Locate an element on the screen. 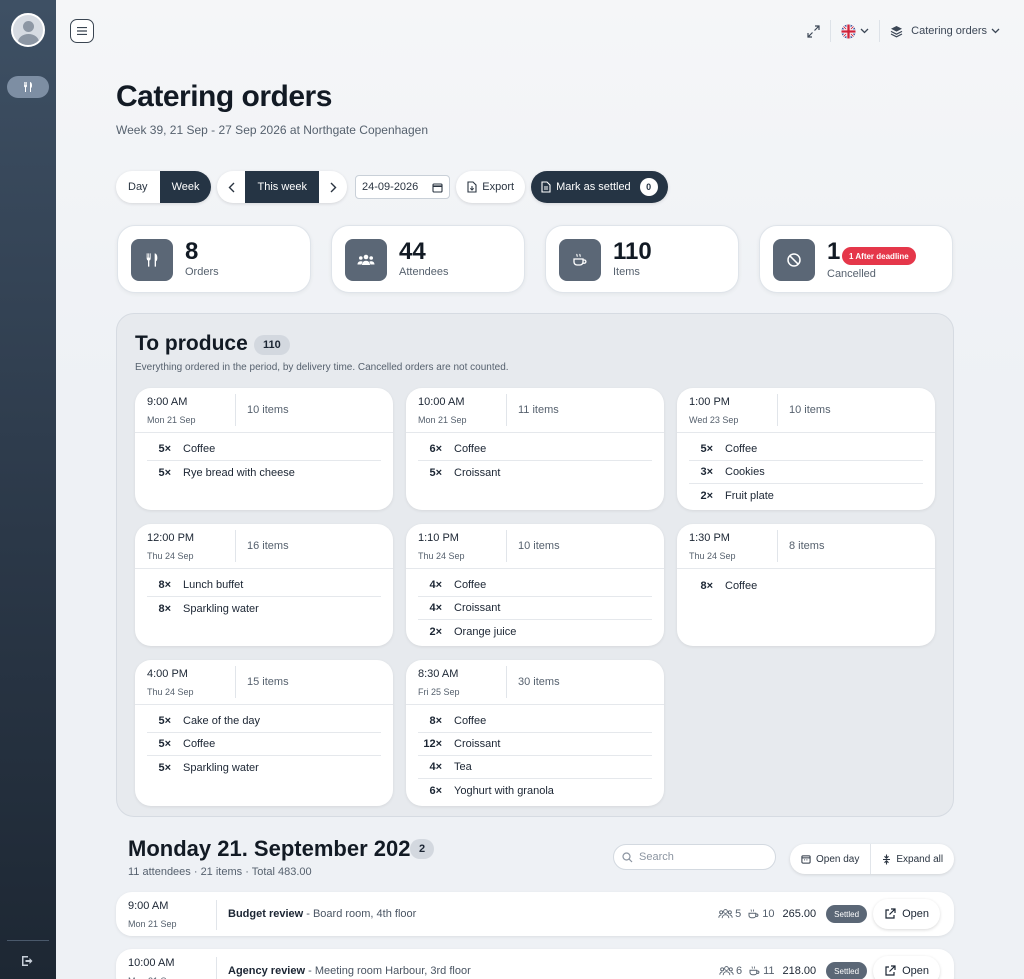 The image size is (1024, 979). order-day: Mon 21 Sep is located at coordinates (152, 924).